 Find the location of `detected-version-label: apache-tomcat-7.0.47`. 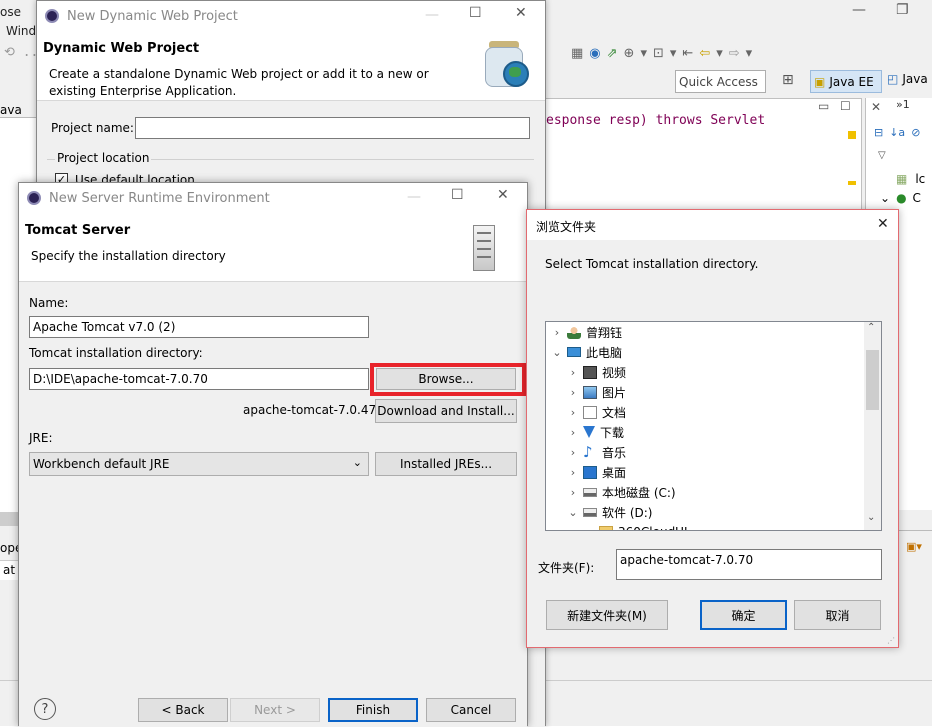

detected-version-label: apache-tomcat-7.0.47 is located at coordinates (310, 410).